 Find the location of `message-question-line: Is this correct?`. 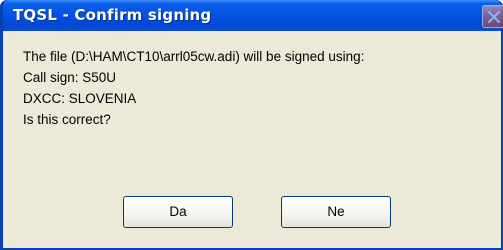

message-question-line: Is this correct? is located at coordinates (67, 119).